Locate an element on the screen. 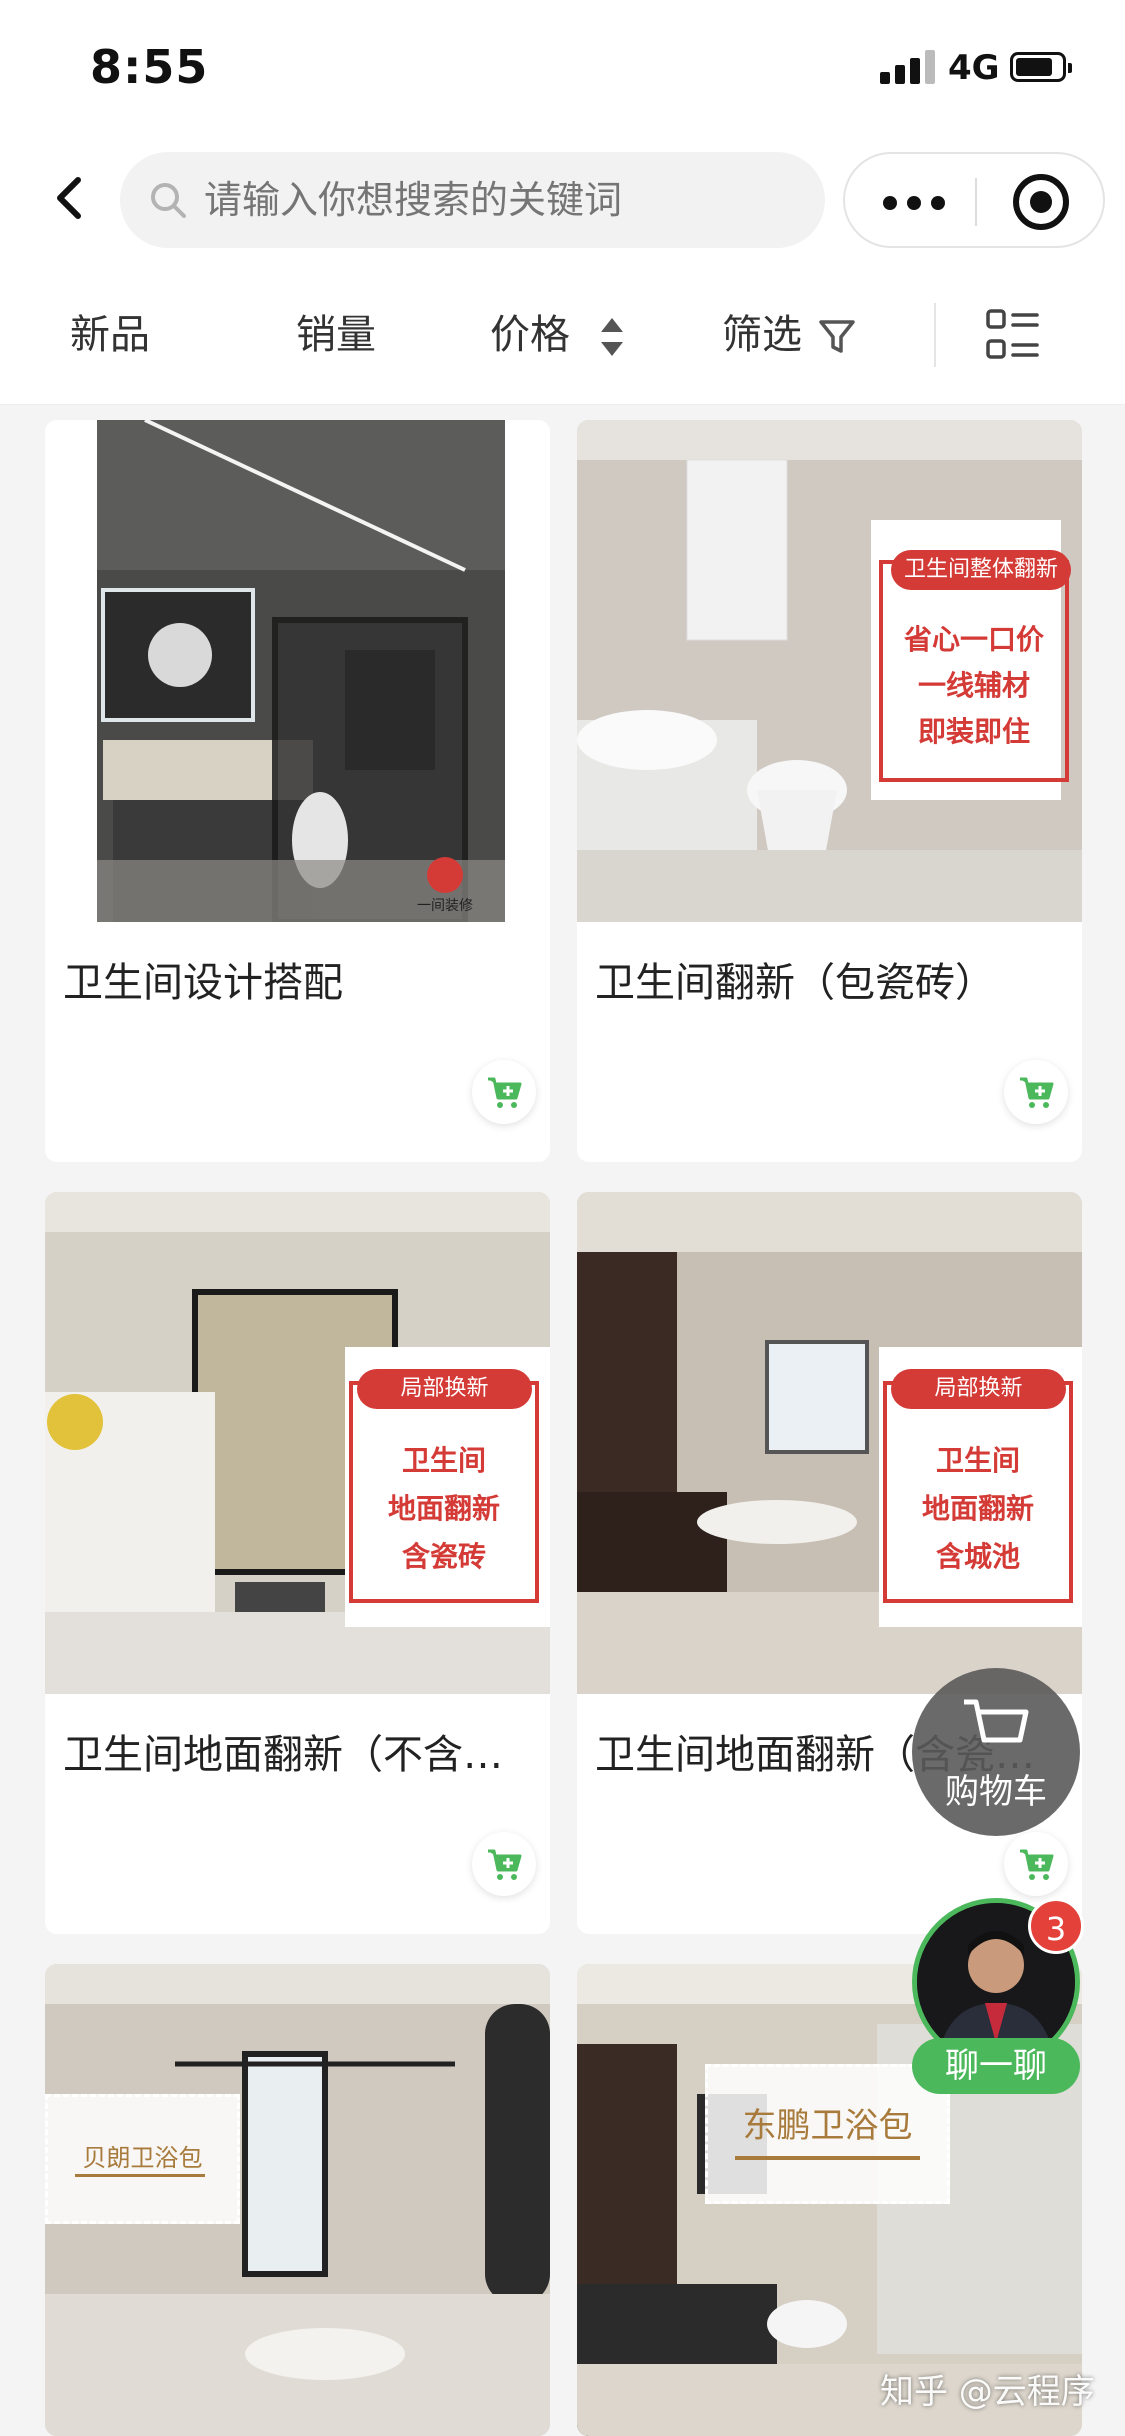  floating-chat-button: 3 聊一聊 is located at coordinates (998, 1996).